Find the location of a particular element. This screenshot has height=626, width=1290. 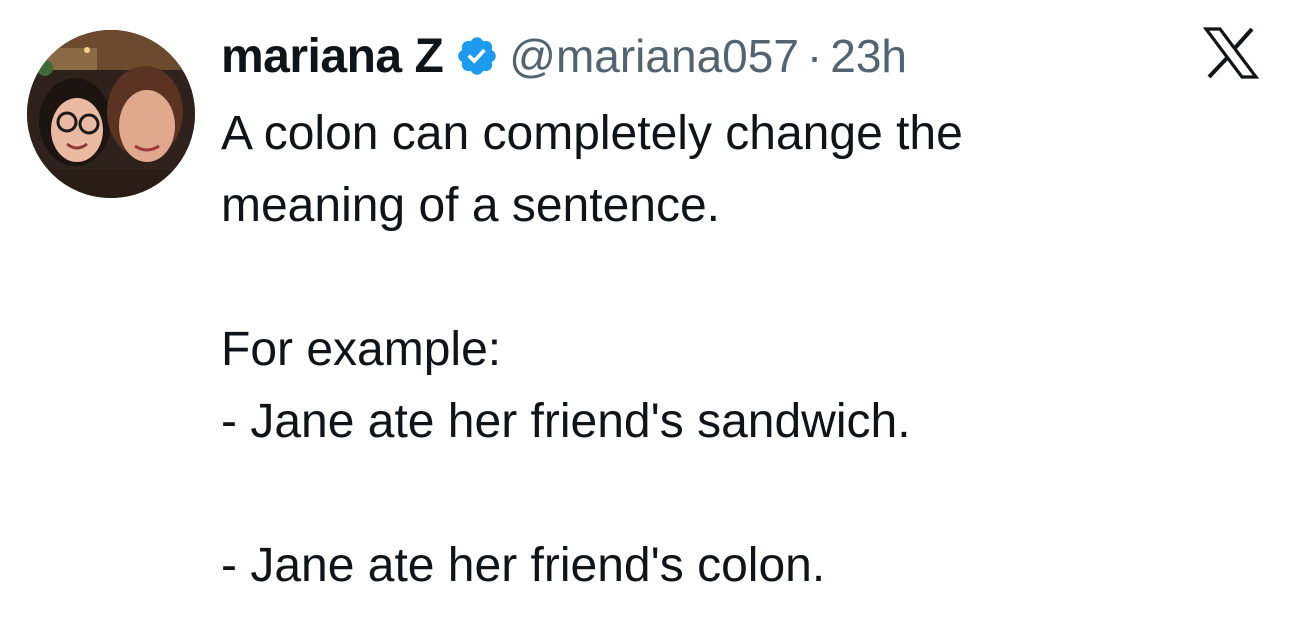

tweet-line: - Jane ate her friend's sandwich. is located at coordinates (566, 421).